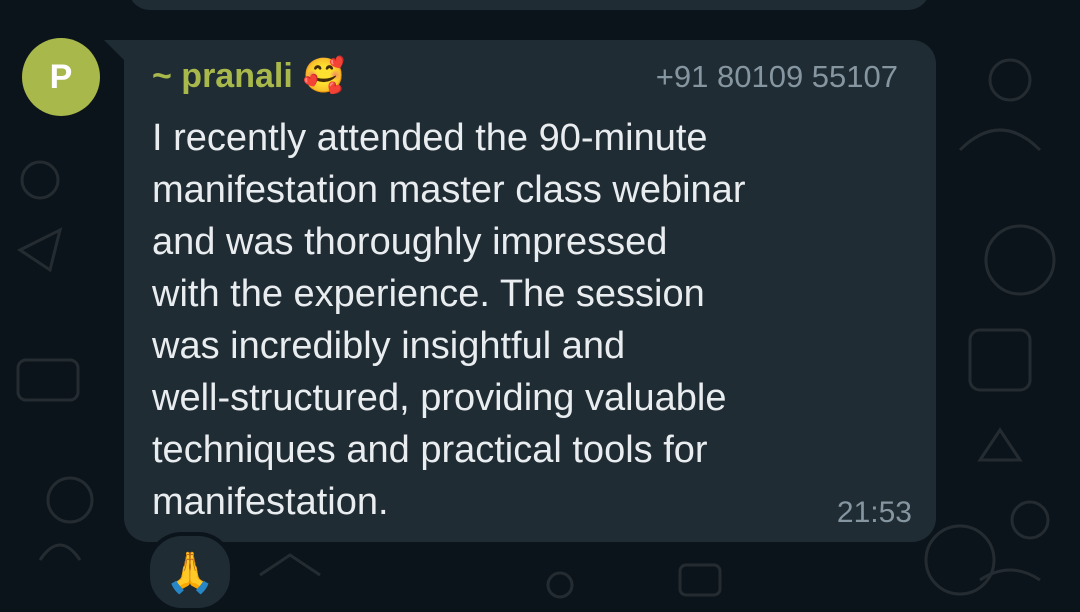  I want to click on bubble-tail, so click(115, 51).